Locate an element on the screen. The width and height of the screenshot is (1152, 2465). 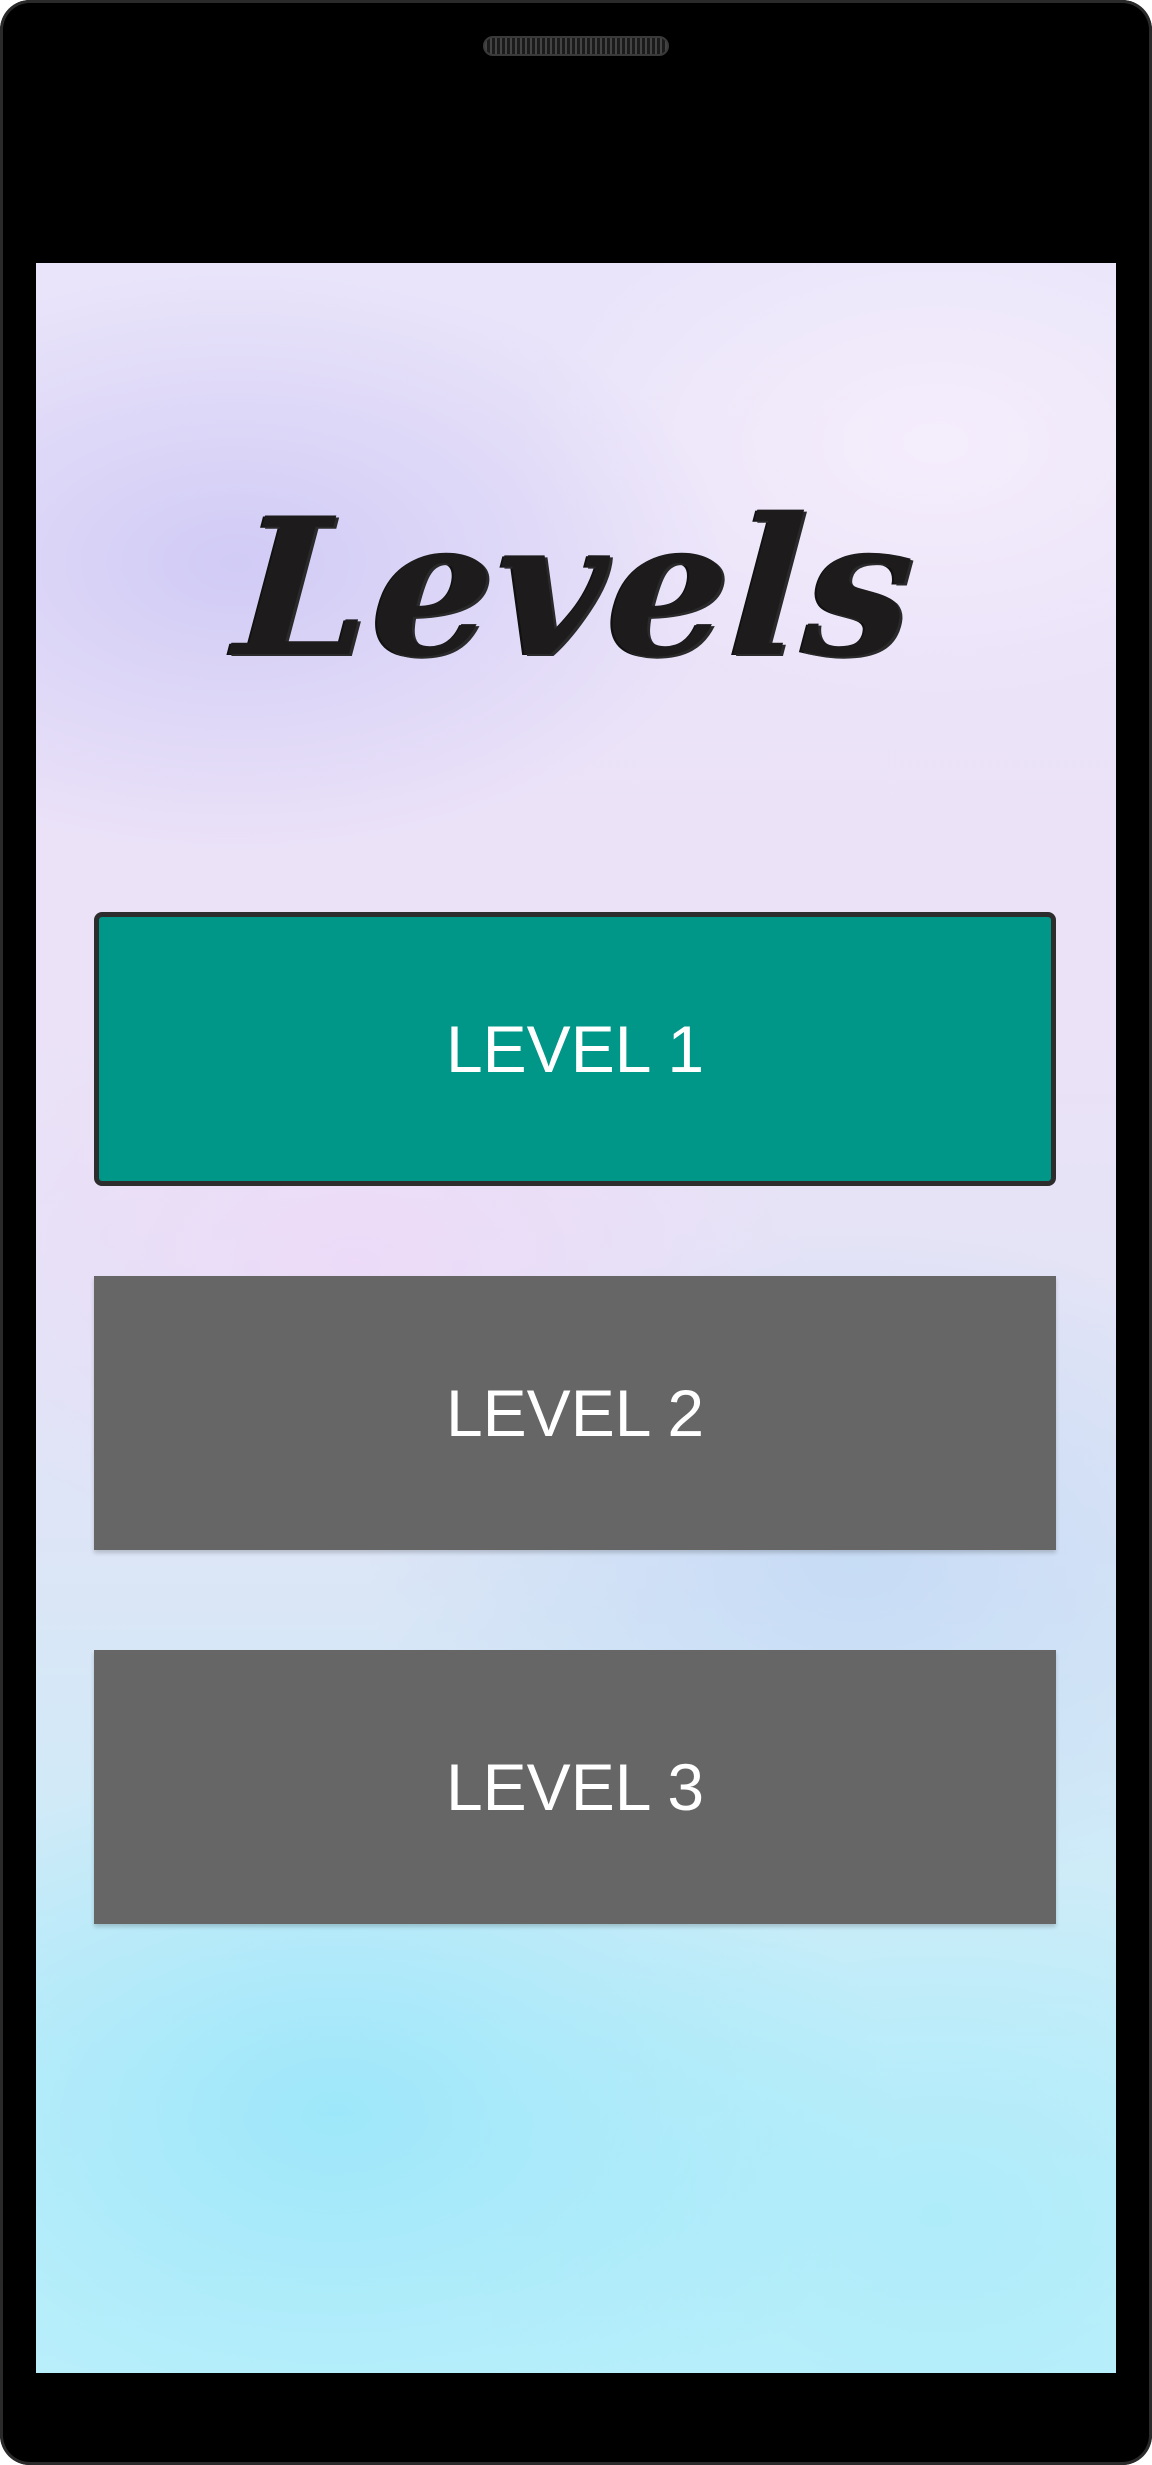
level-2-button: LEVEL 2 is located at coordinates (575, 1413).